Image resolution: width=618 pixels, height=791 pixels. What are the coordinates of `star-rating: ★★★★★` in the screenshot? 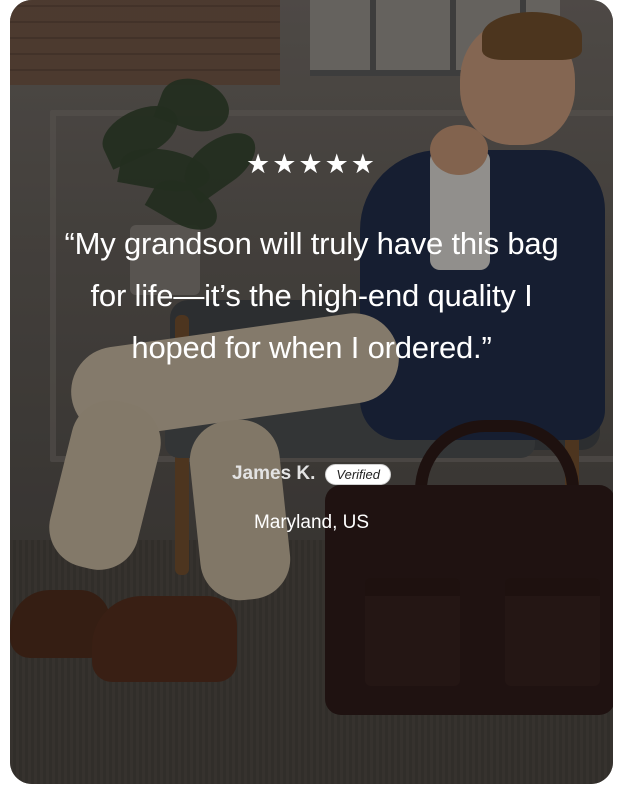 It's located at (311, 164).